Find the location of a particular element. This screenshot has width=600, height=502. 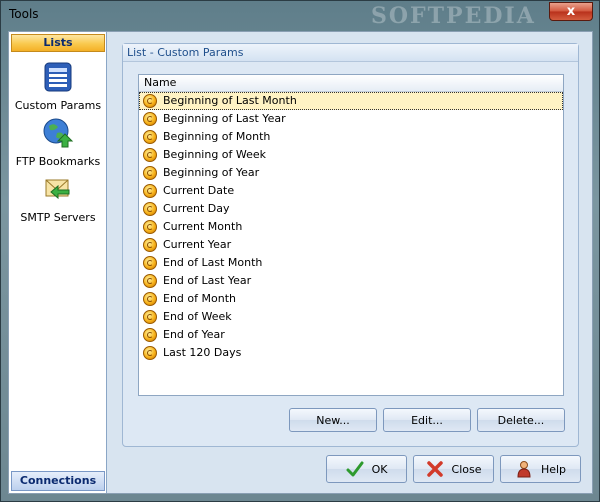

list-item: Beginning of Last Month is located at coordinates (351, 101).